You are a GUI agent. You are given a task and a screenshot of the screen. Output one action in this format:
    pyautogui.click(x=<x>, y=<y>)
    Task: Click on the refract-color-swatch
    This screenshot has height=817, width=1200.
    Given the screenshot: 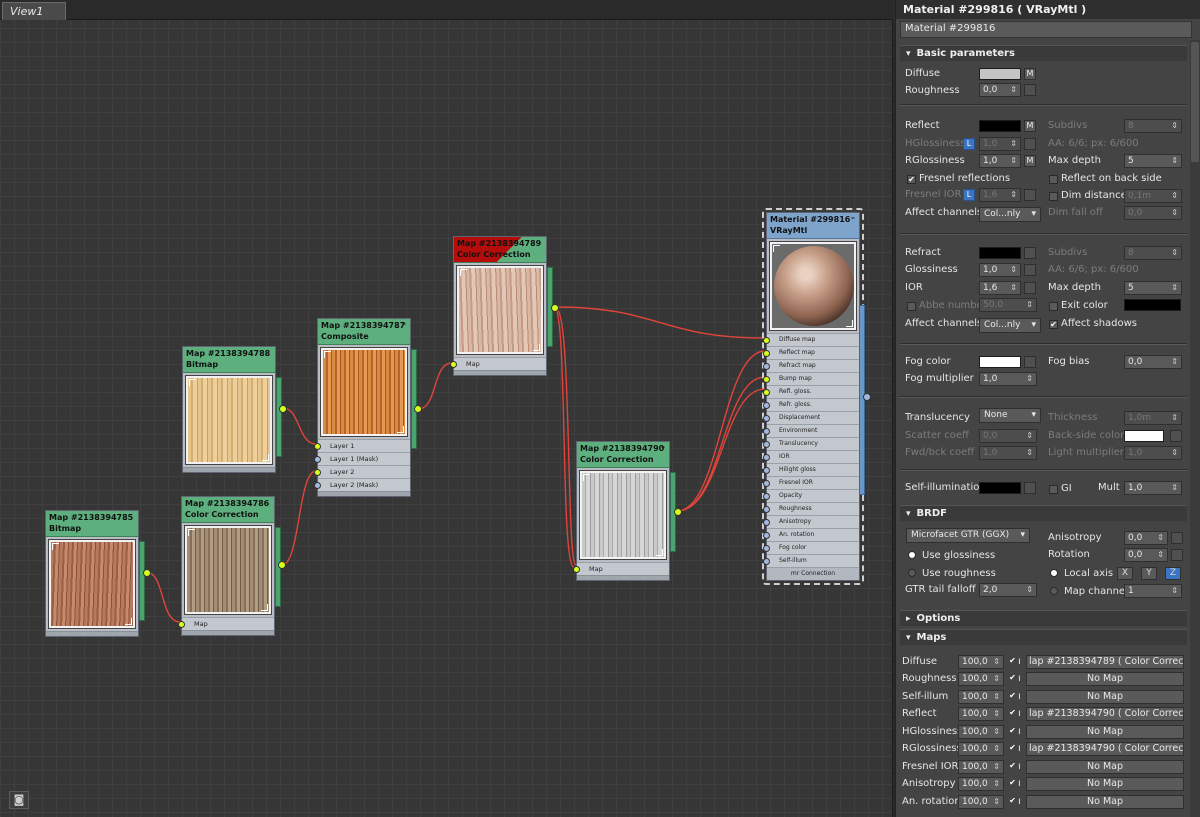 What is the action you would take?
    pyautogui.click(x=1000, y=253)
    